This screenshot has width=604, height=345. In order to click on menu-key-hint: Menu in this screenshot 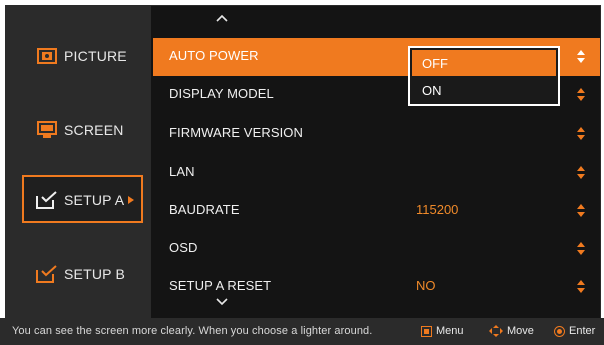, I will do `click(442, 331)`.